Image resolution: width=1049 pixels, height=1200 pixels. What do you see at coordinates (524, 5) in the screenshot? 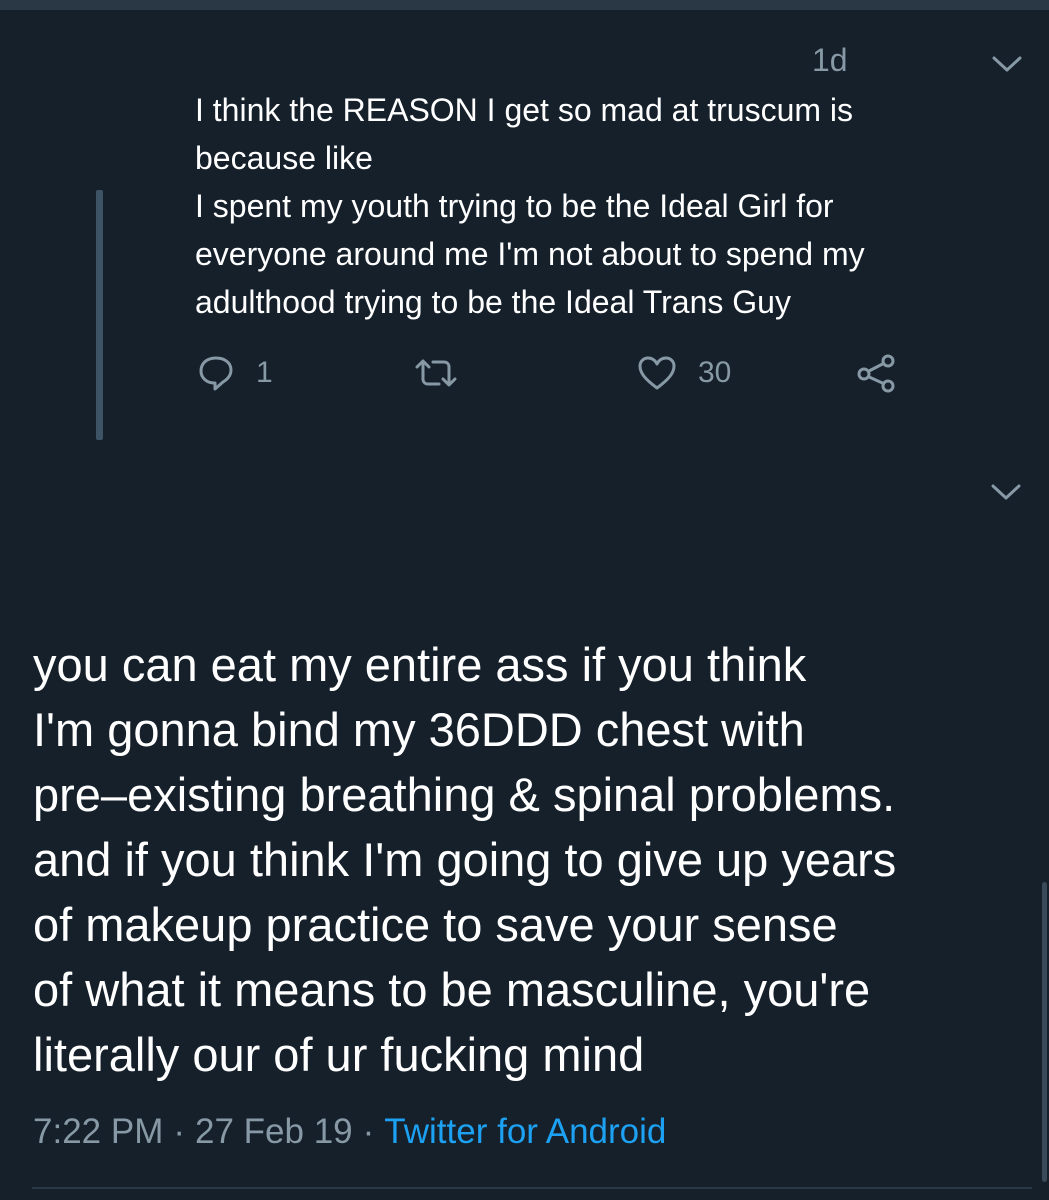
I see `top-divider` at bounding box center [524, 5].